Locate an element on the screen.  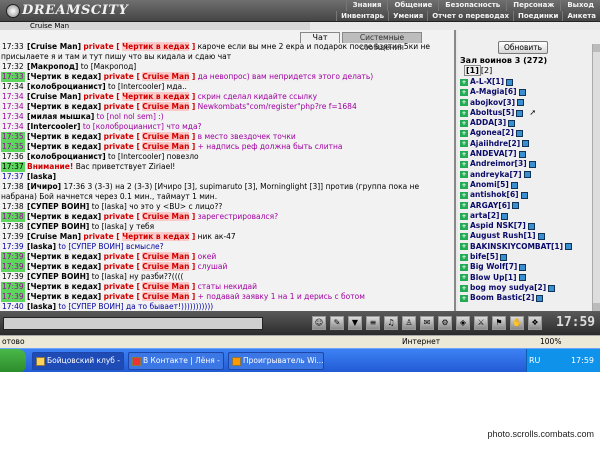
user-name: bog moy sudya is located at coordinates (502, 288).